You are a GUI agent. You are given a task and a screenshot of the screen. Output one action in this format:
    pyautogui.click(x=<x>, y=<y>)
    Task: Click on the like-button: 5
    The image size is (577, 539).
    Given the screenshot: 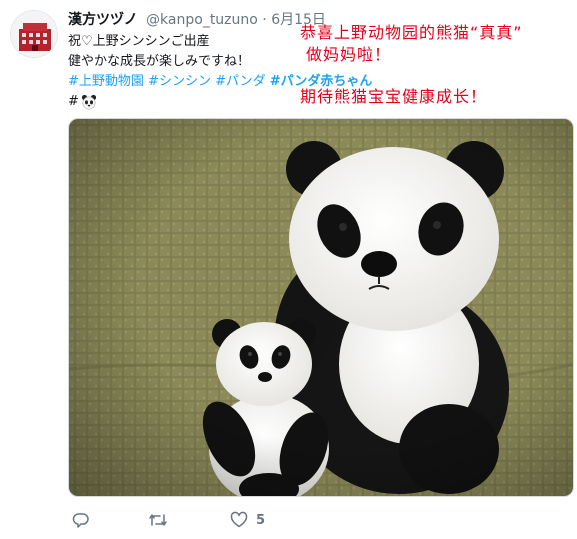 What is the action you would take?
    pyautogui.click(x=247, y=520)
    